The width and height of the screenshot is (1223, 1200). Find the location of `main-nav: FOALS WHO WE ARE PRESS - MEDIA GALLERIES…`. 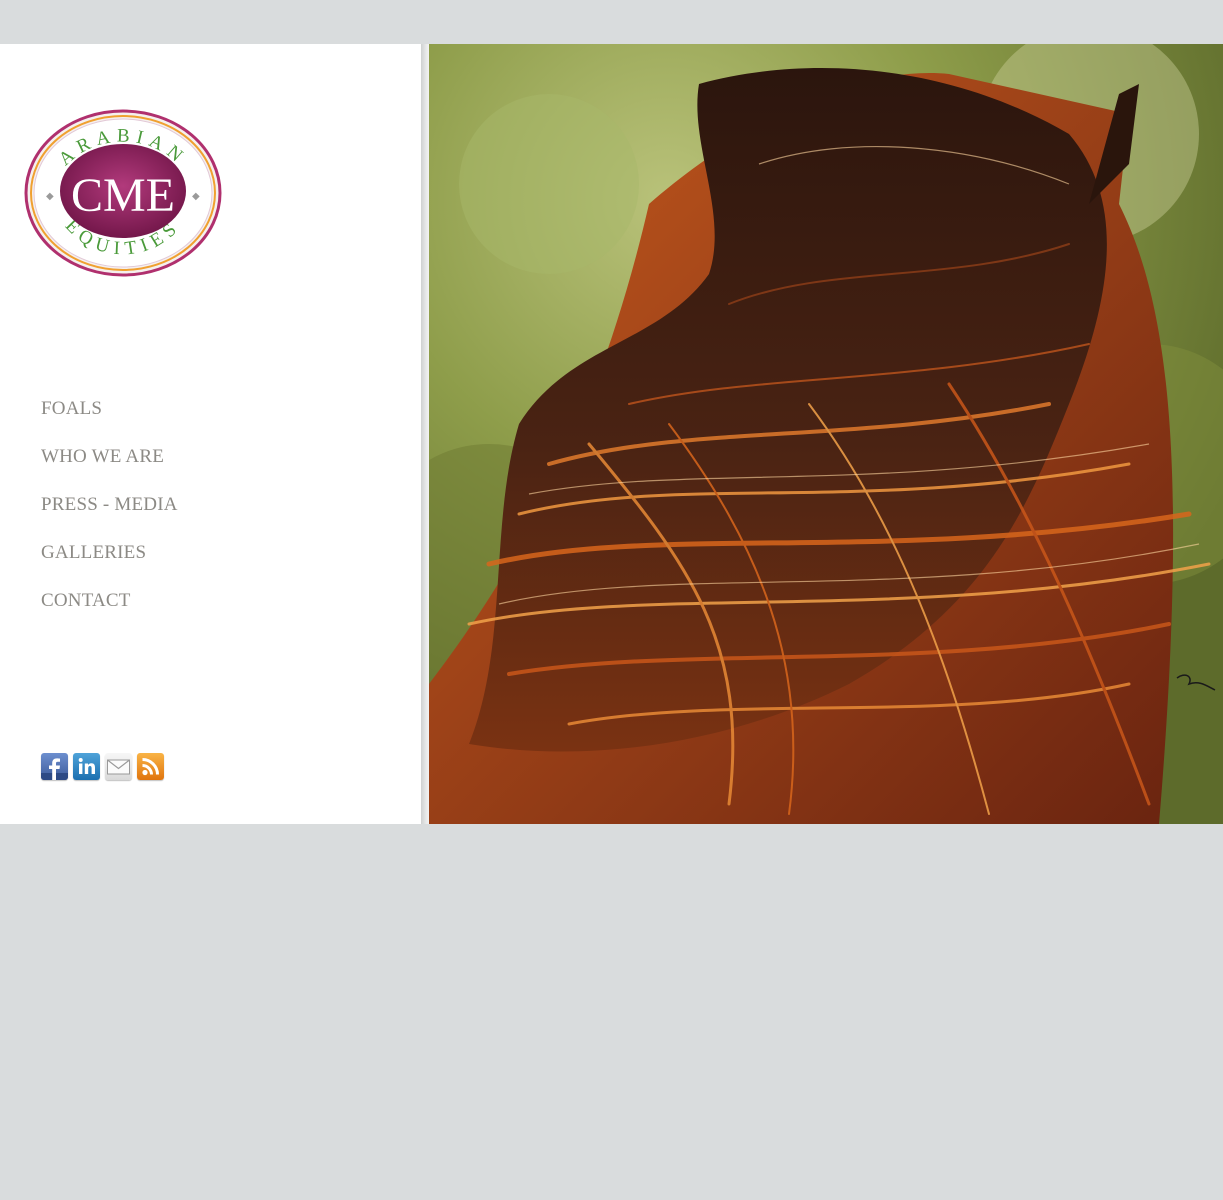

main-nav: FOALS WHO WE ARE PRESS - MEDIA GALLERIES… is located at coordinates (109, 514).